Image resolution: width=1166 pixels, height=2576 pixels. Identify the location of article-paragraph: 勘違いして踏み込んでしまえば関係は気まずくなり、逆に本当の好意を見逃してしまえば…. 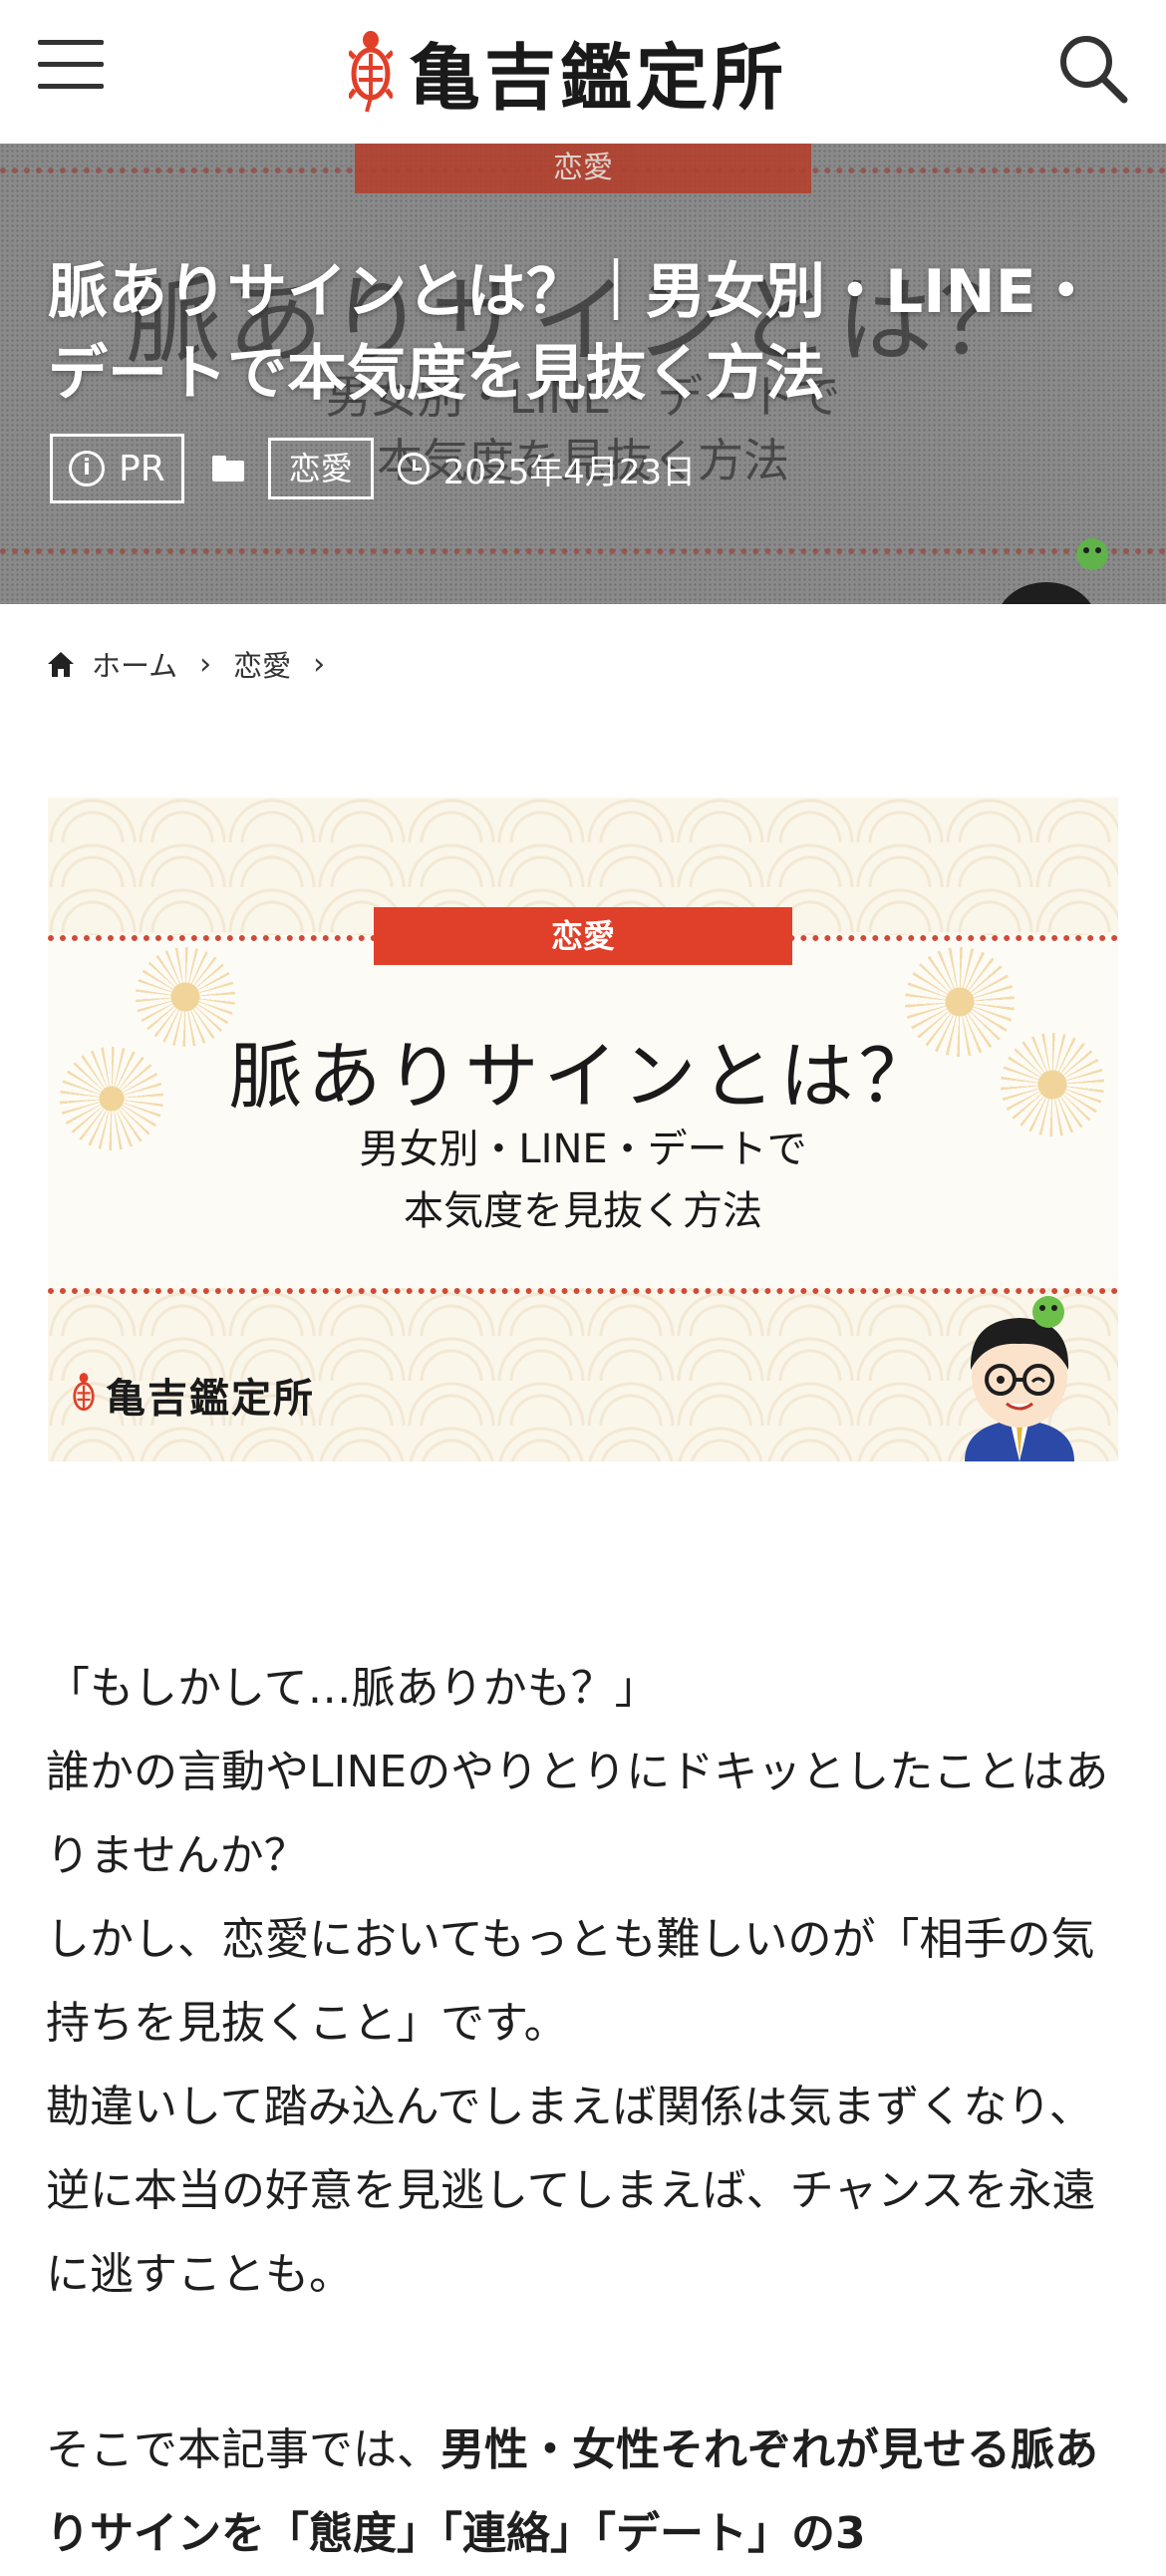
(571, 2191).